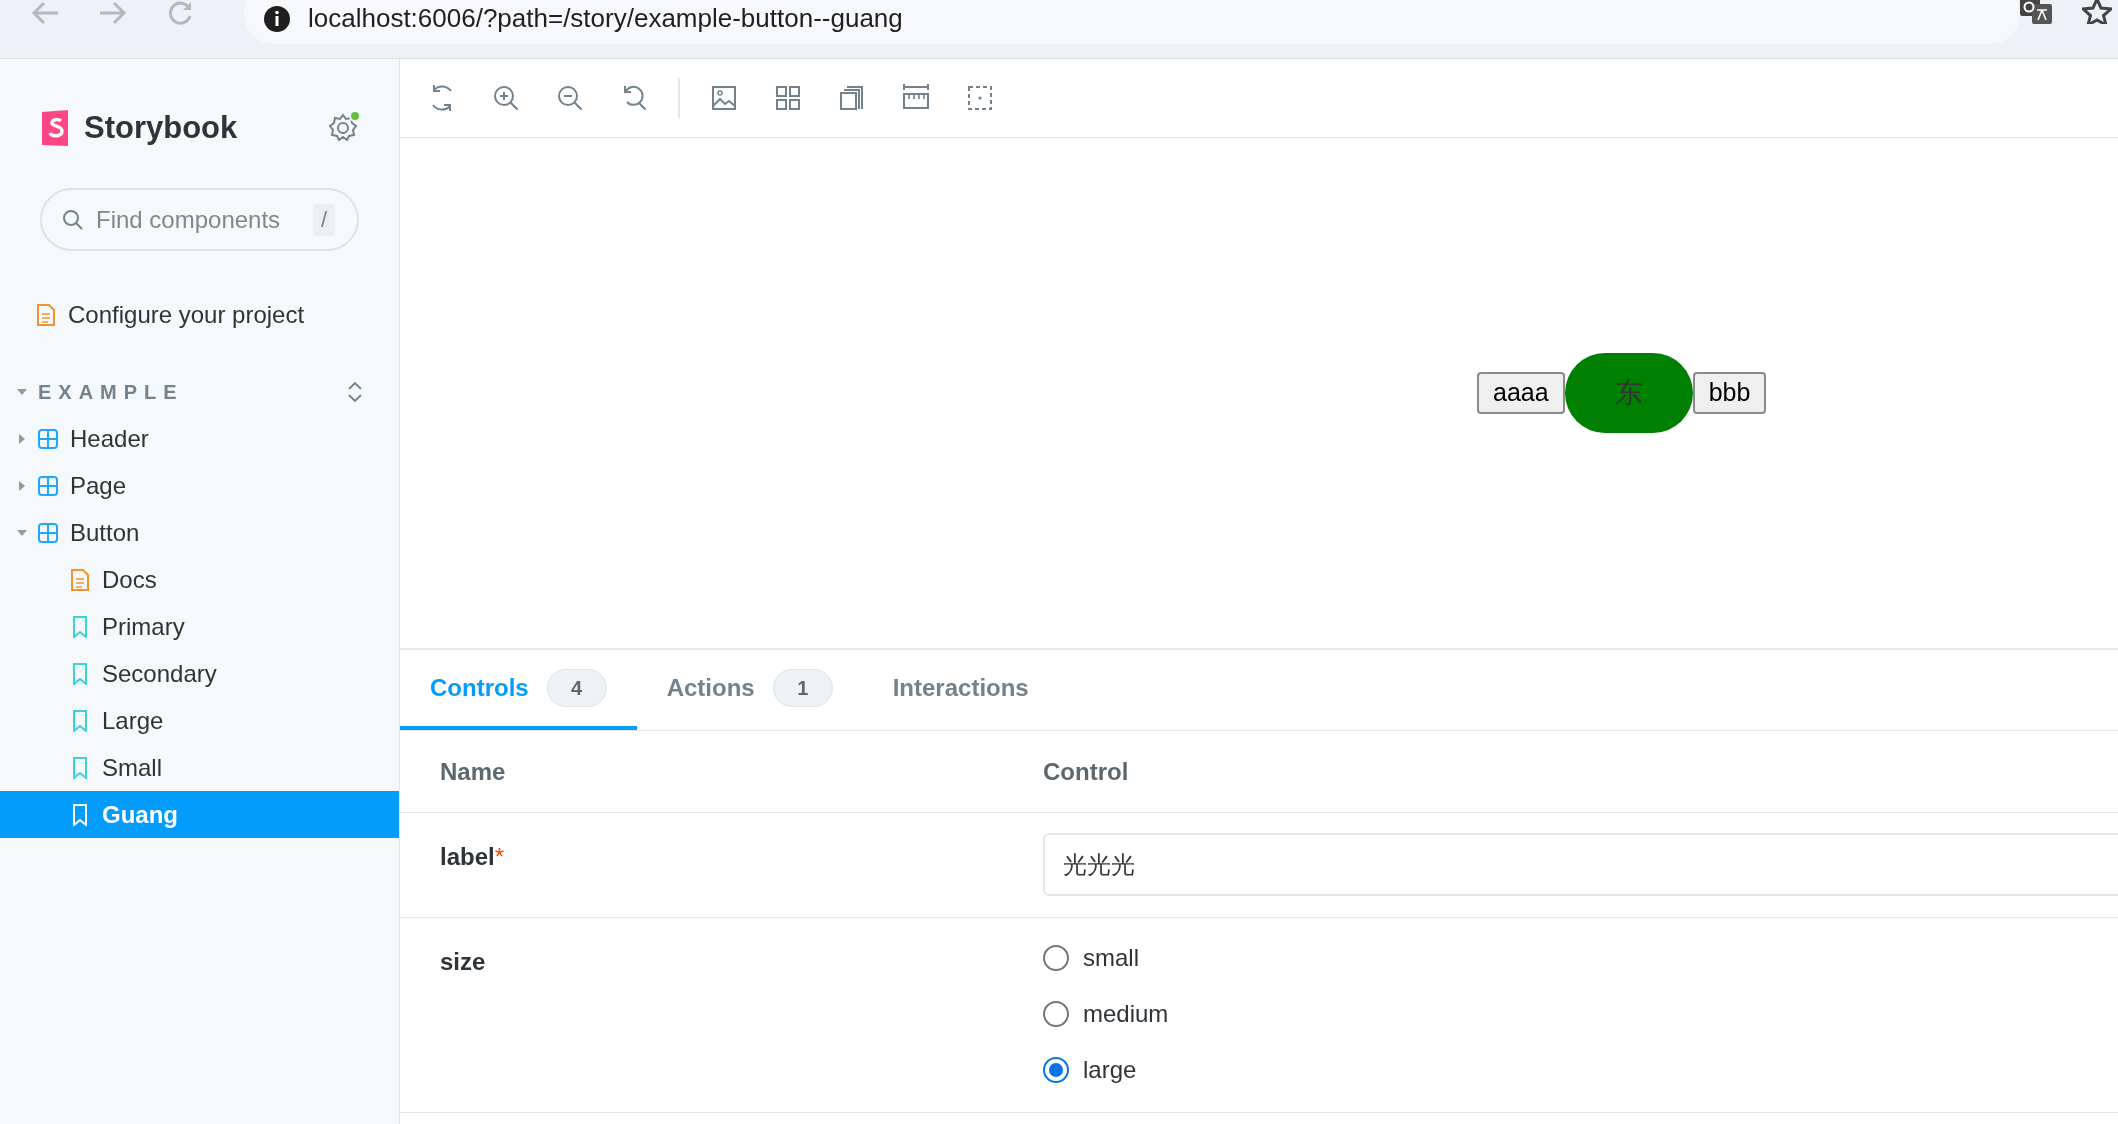 Image resolution: width=2118 pixels, height=1124 pixels. What do you see at coordinates (1126, 1014) in the screenshot?
I see `radio-label: medium` at bounding box center [1126, 1014].